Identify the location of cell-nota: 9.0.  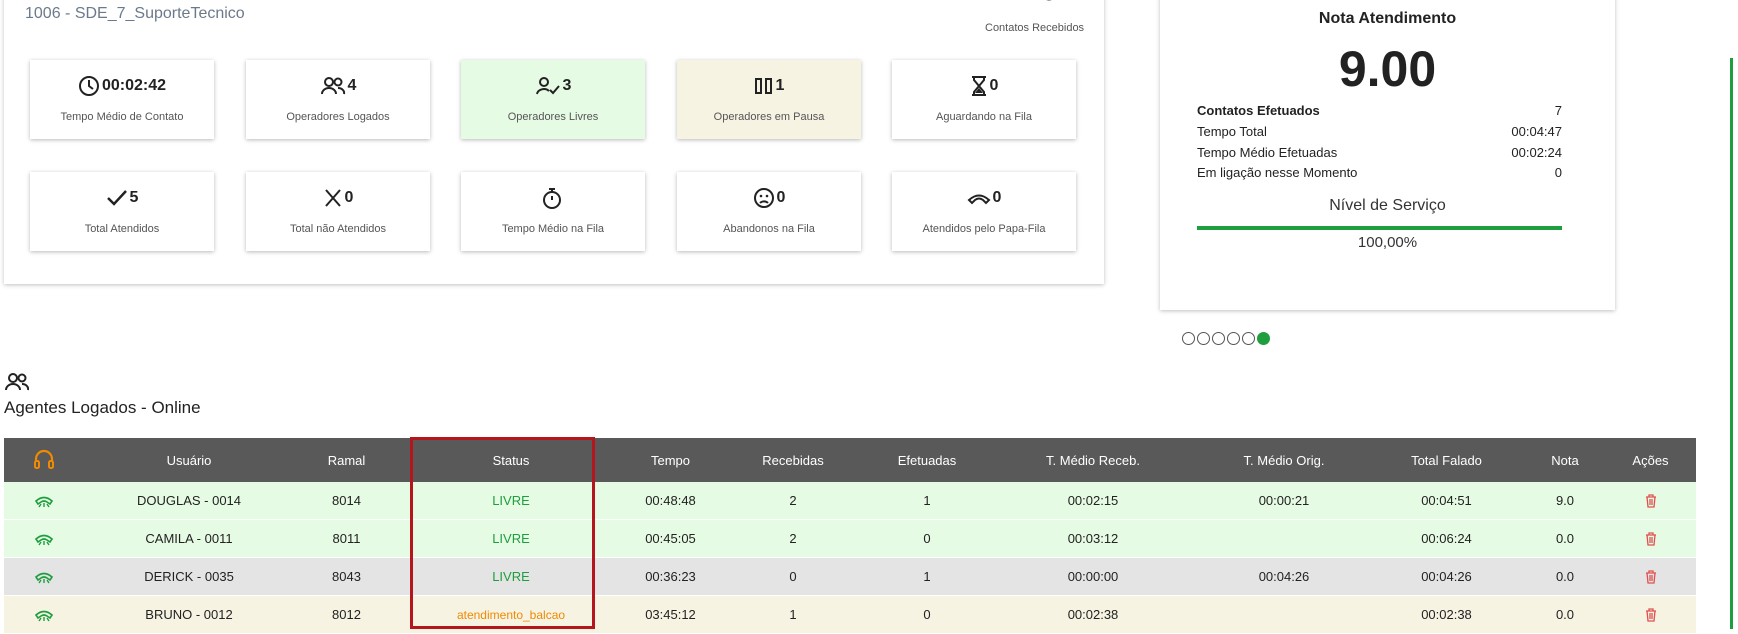
(1565, 500).